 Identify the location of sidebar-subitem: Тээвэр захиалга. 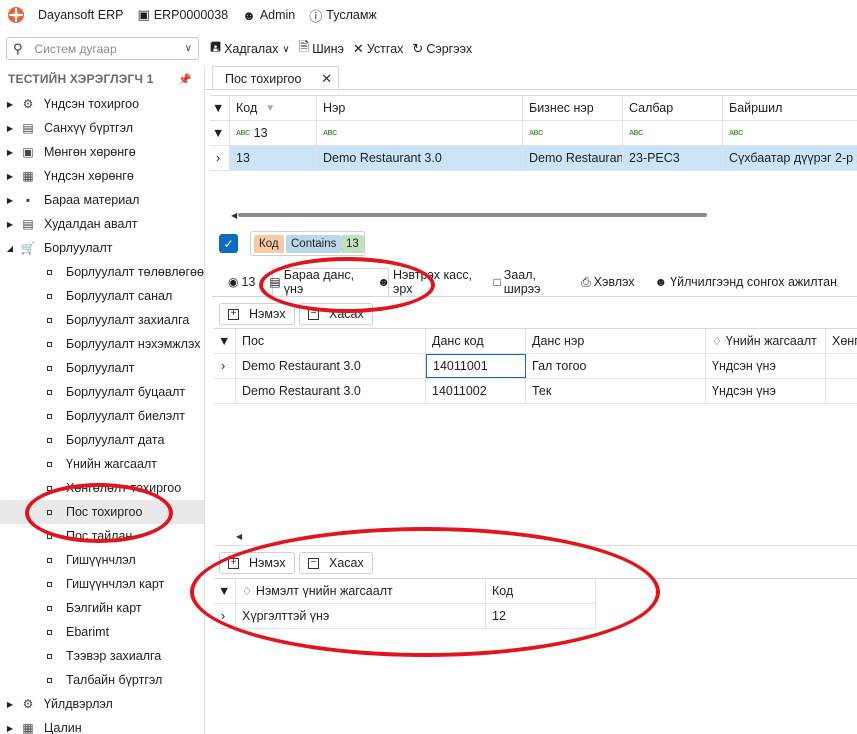
(102, 656).